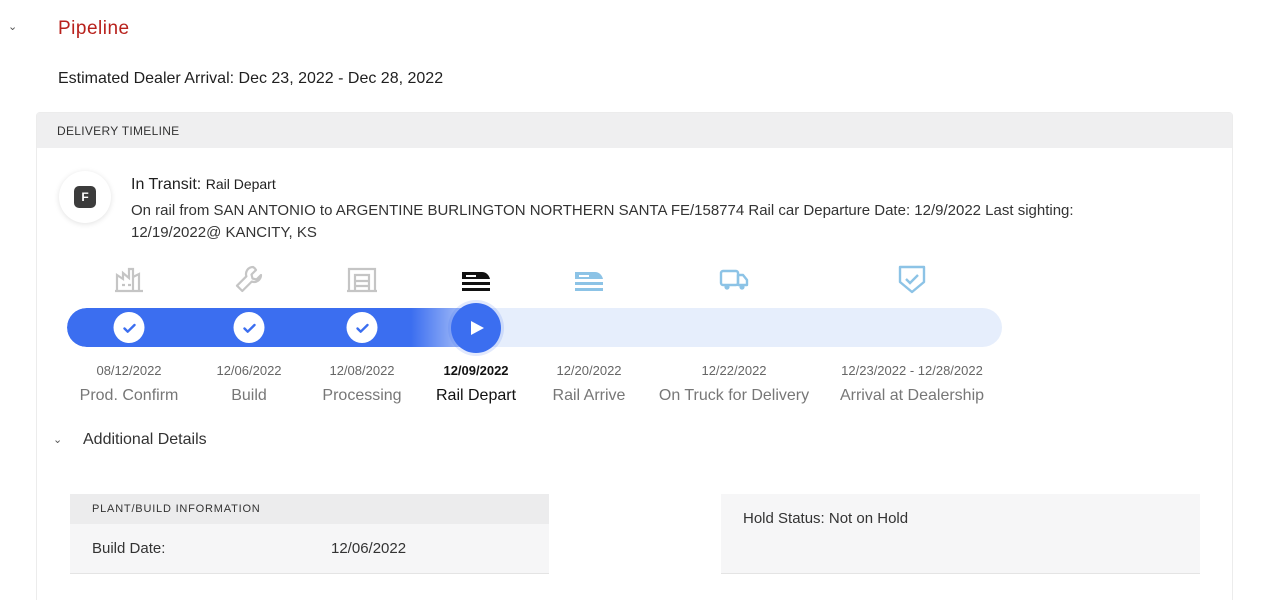 Image resolution: width=1280 pixels, height=600 pixels. What do you see at coordinates (534, 327) in the screenshot?
I see `progress-track` at bounding box center [534, 327].